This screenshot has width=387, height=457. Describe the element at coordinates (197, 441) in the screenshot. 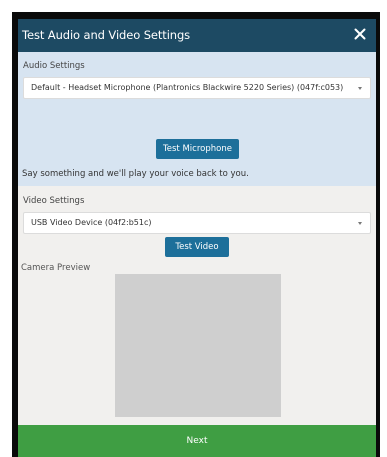

I see `next-button: Next` at that location.